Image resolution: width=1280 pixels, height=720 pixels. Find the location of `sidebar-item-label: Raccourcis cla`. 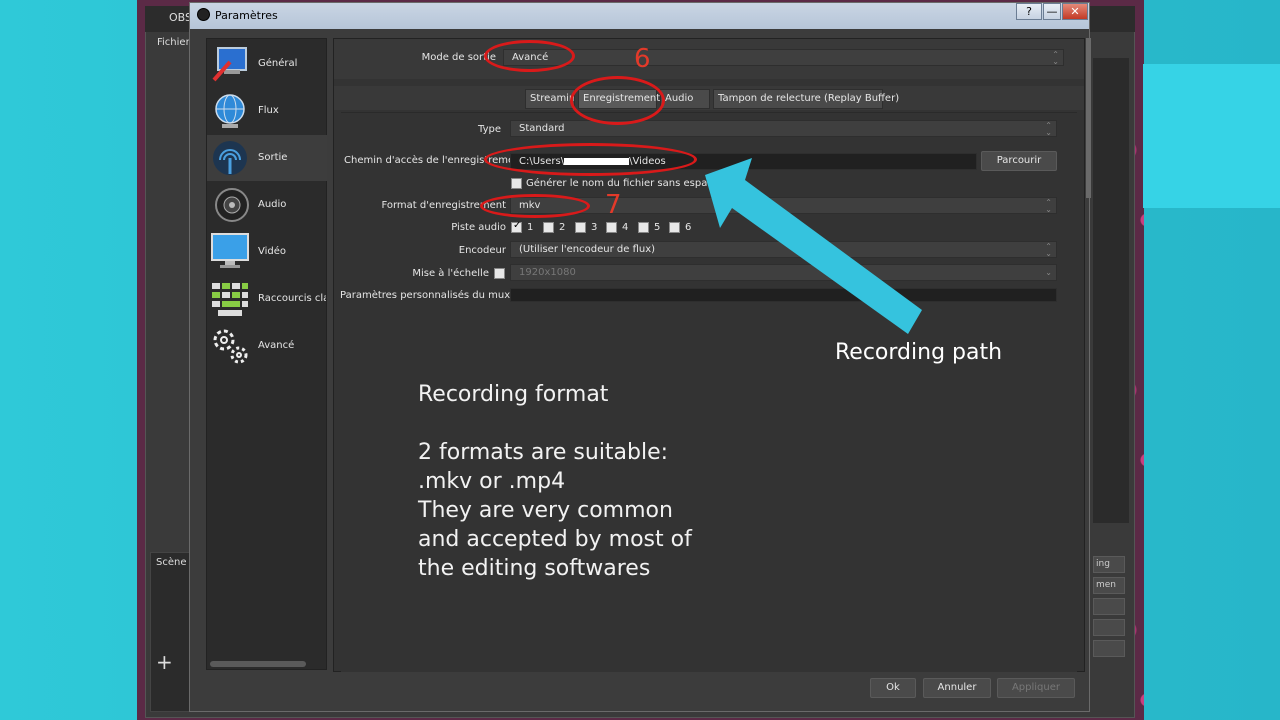

sidebar-item-label: Raccourcis cla is located at coordinates (292, 298).